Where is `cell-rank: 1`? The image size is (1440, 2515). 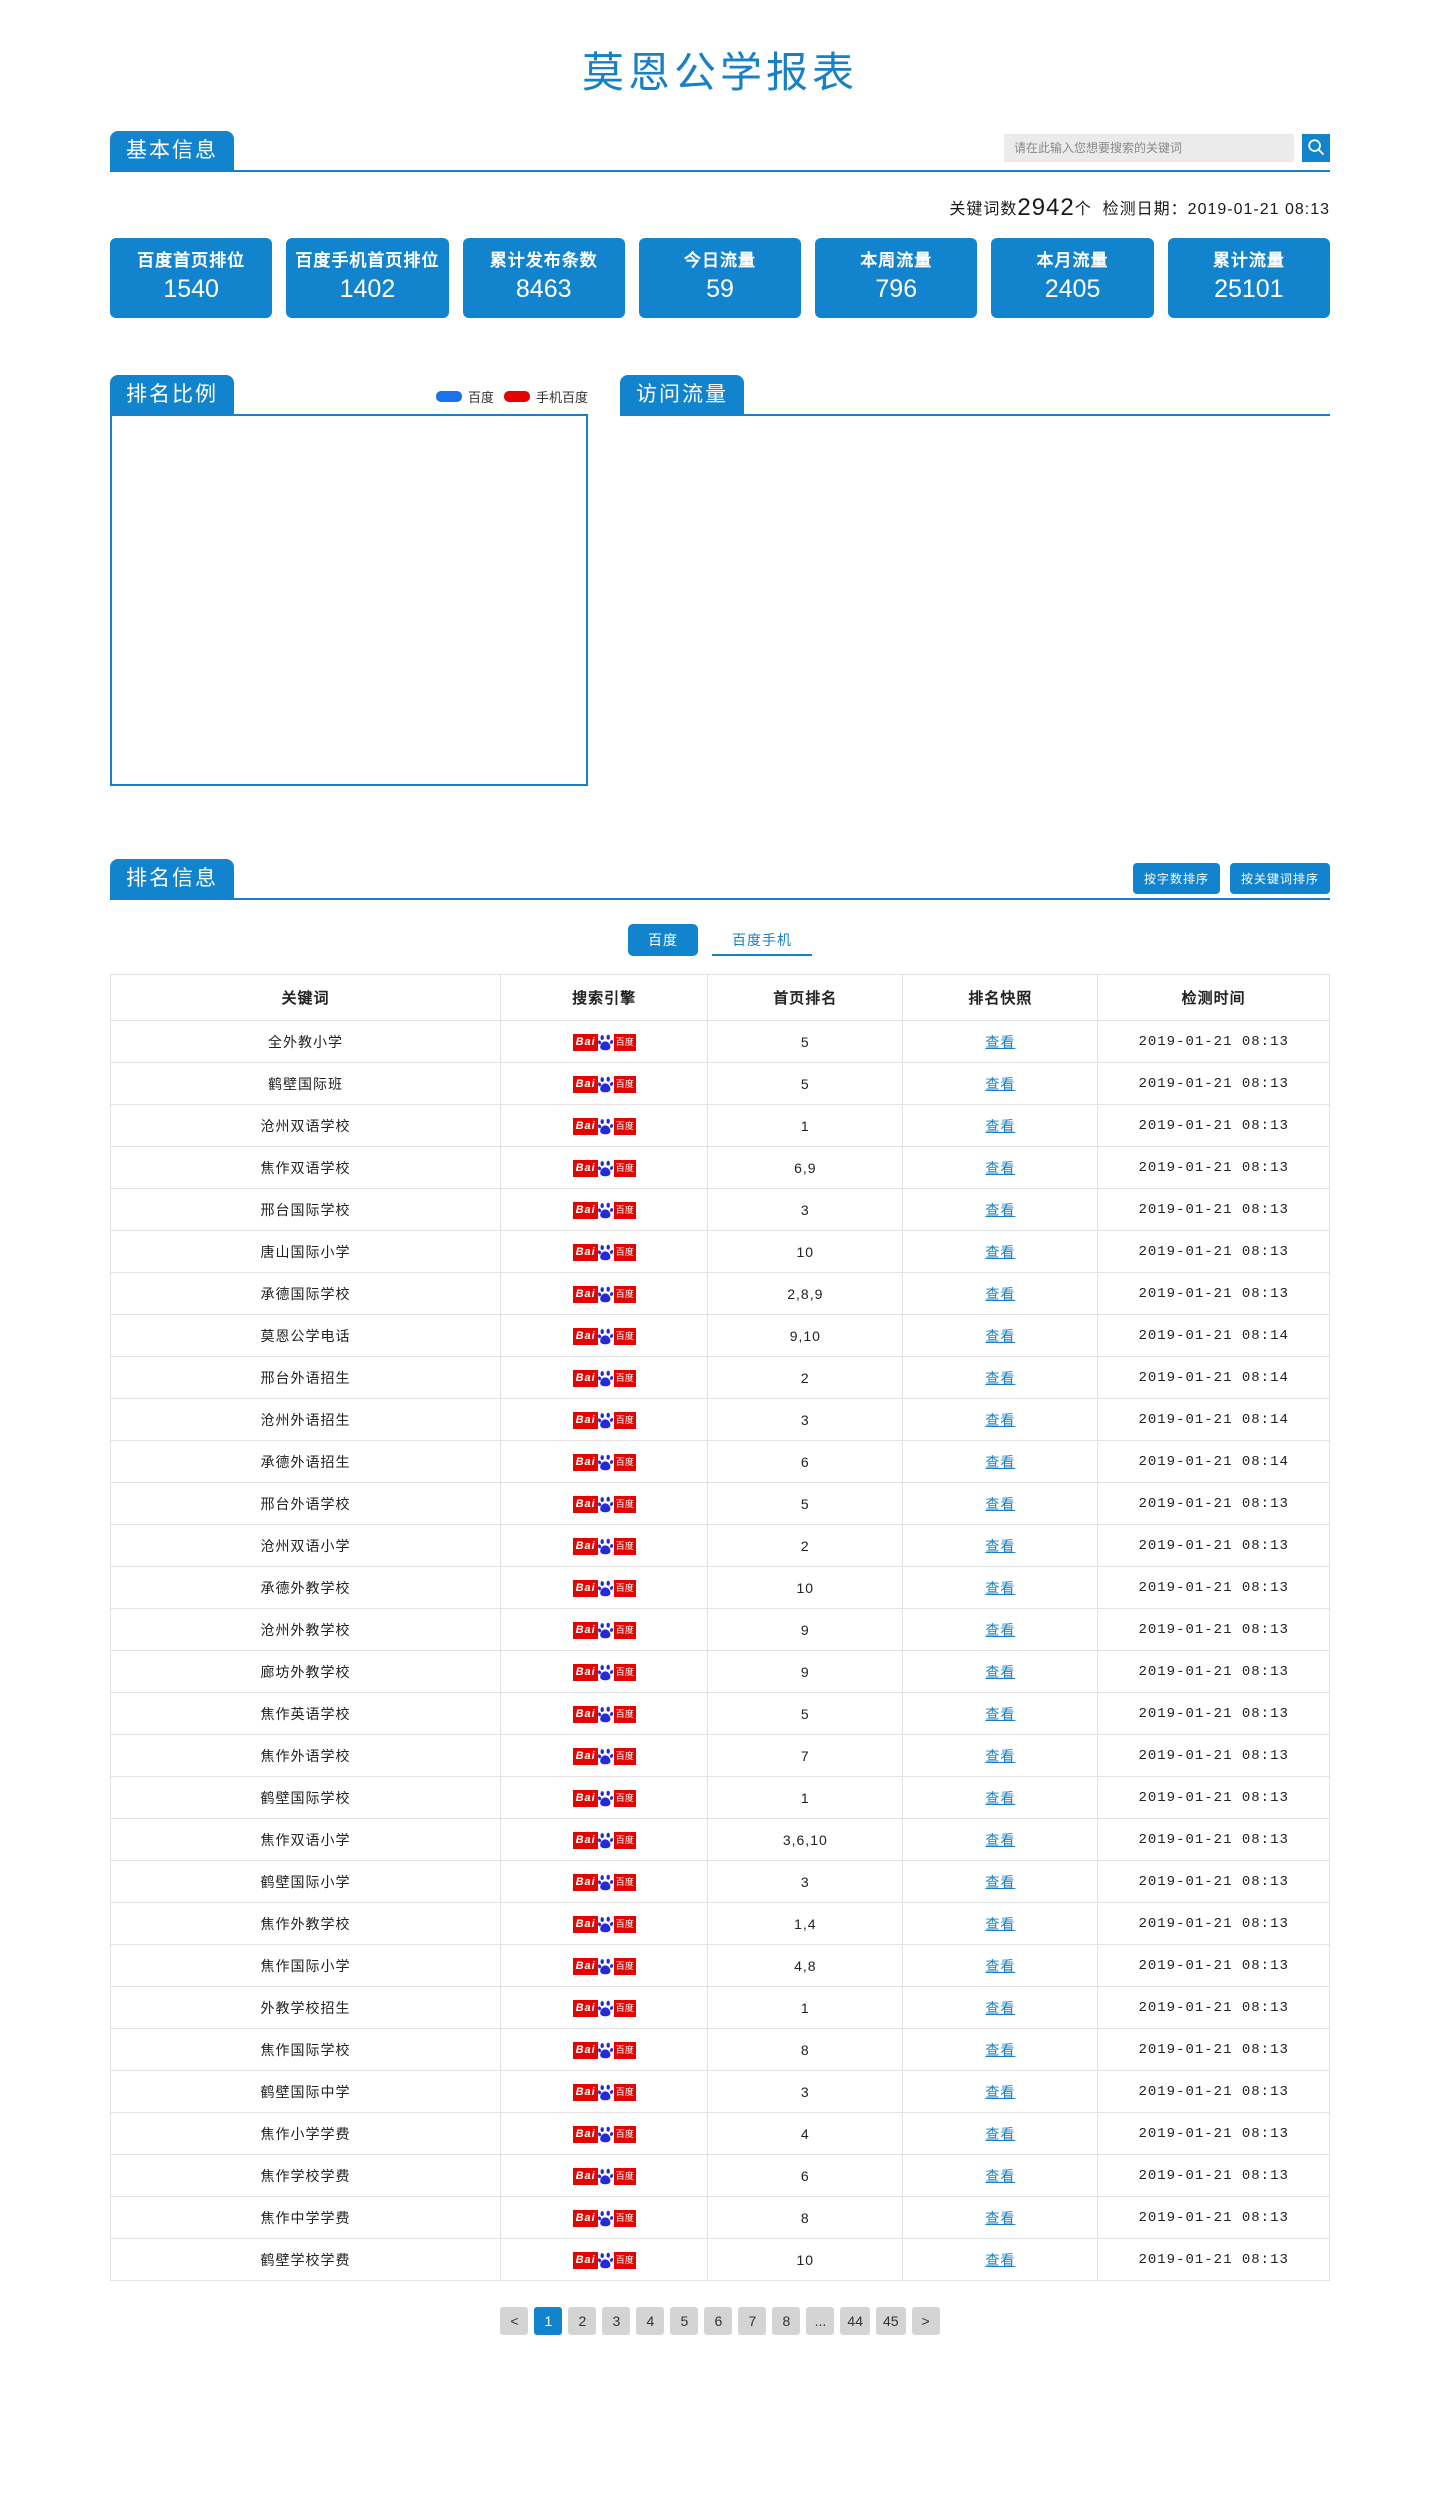 cell-rank: 1 is located at coordinates (805, 2008).